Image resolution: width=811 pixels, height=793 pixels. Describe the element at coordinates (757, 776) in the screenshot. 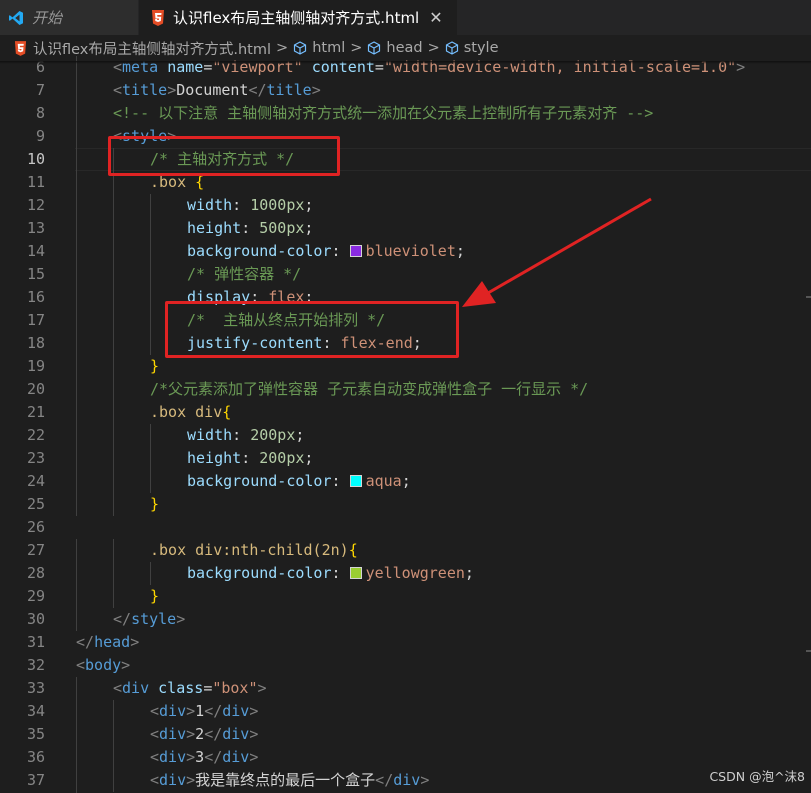

I see `watermark: CSDN @泡^沫8` at that location.